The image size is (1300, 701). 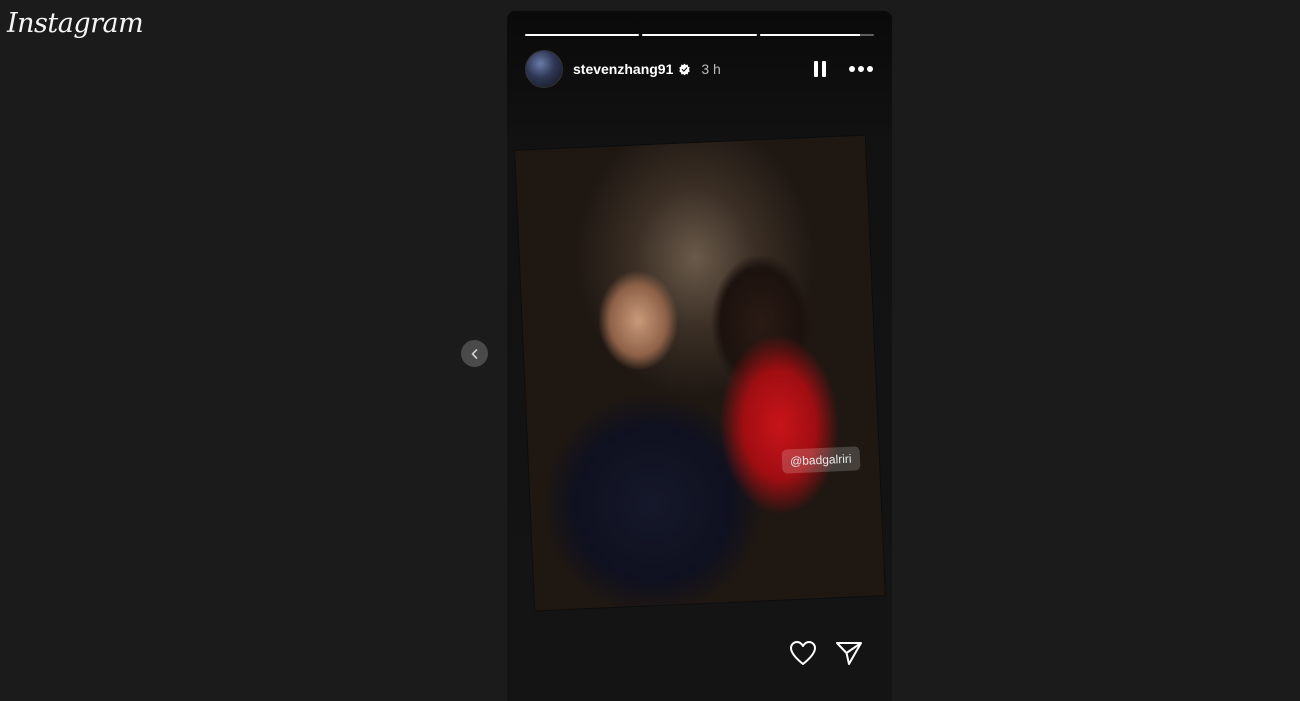 What do you see at coordinates (544, 69) in the screenshot?
I see `avatar` at bounding box center [544, 69].